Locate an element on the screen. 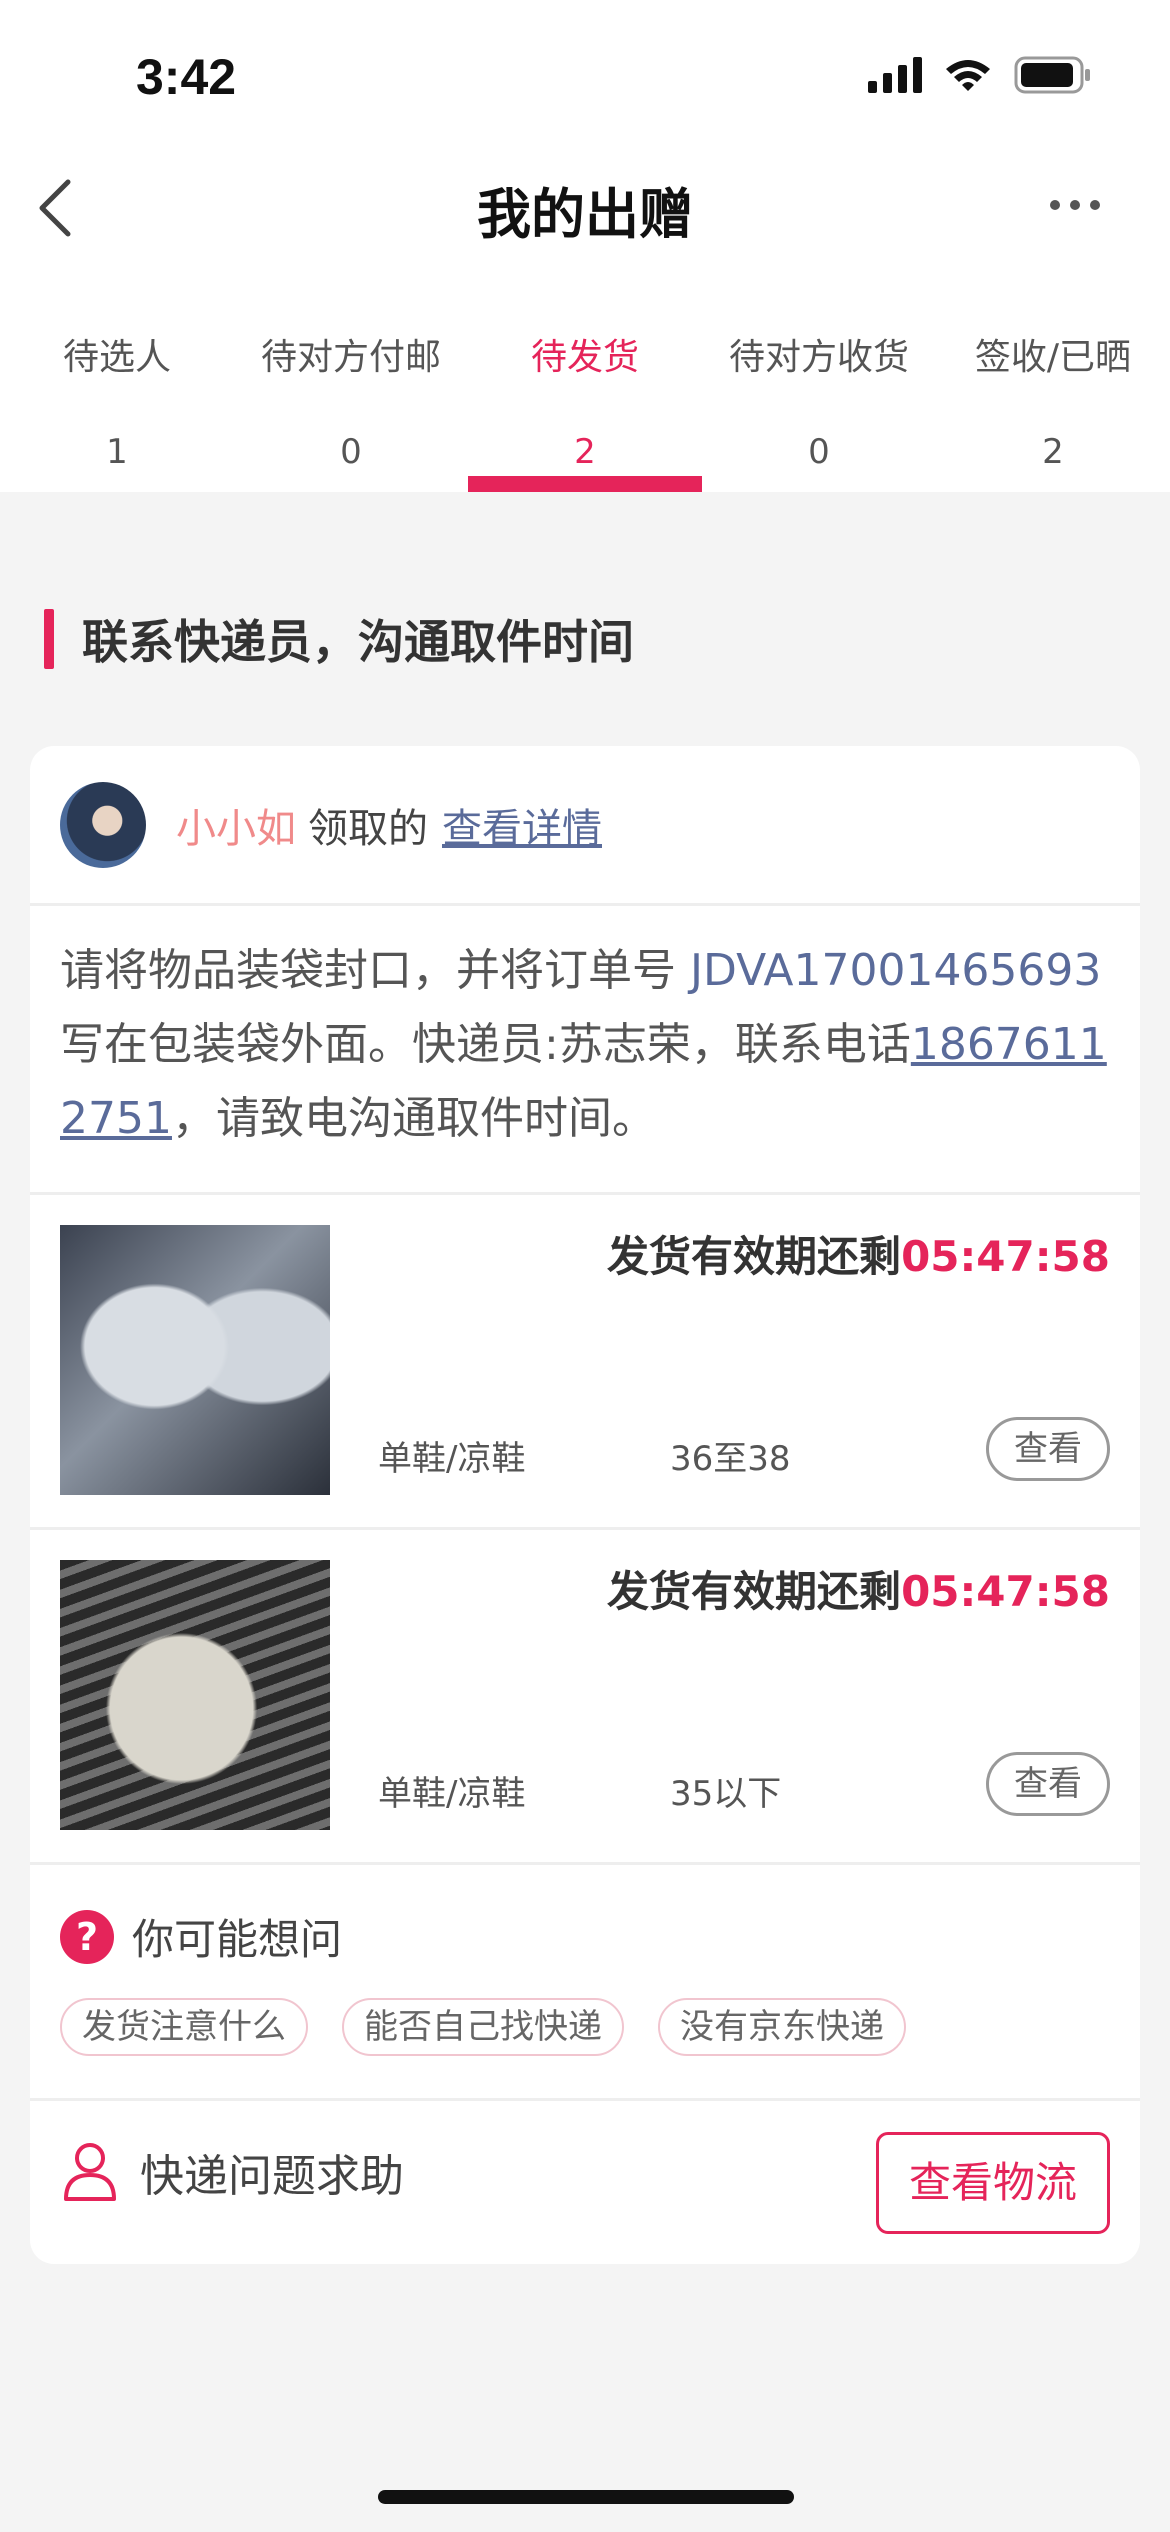 The width and height of the screenshot is (1170, 2532). instructions-text: 请将物品装袋封口，并将订单号 is located at coordinates (375, 970).